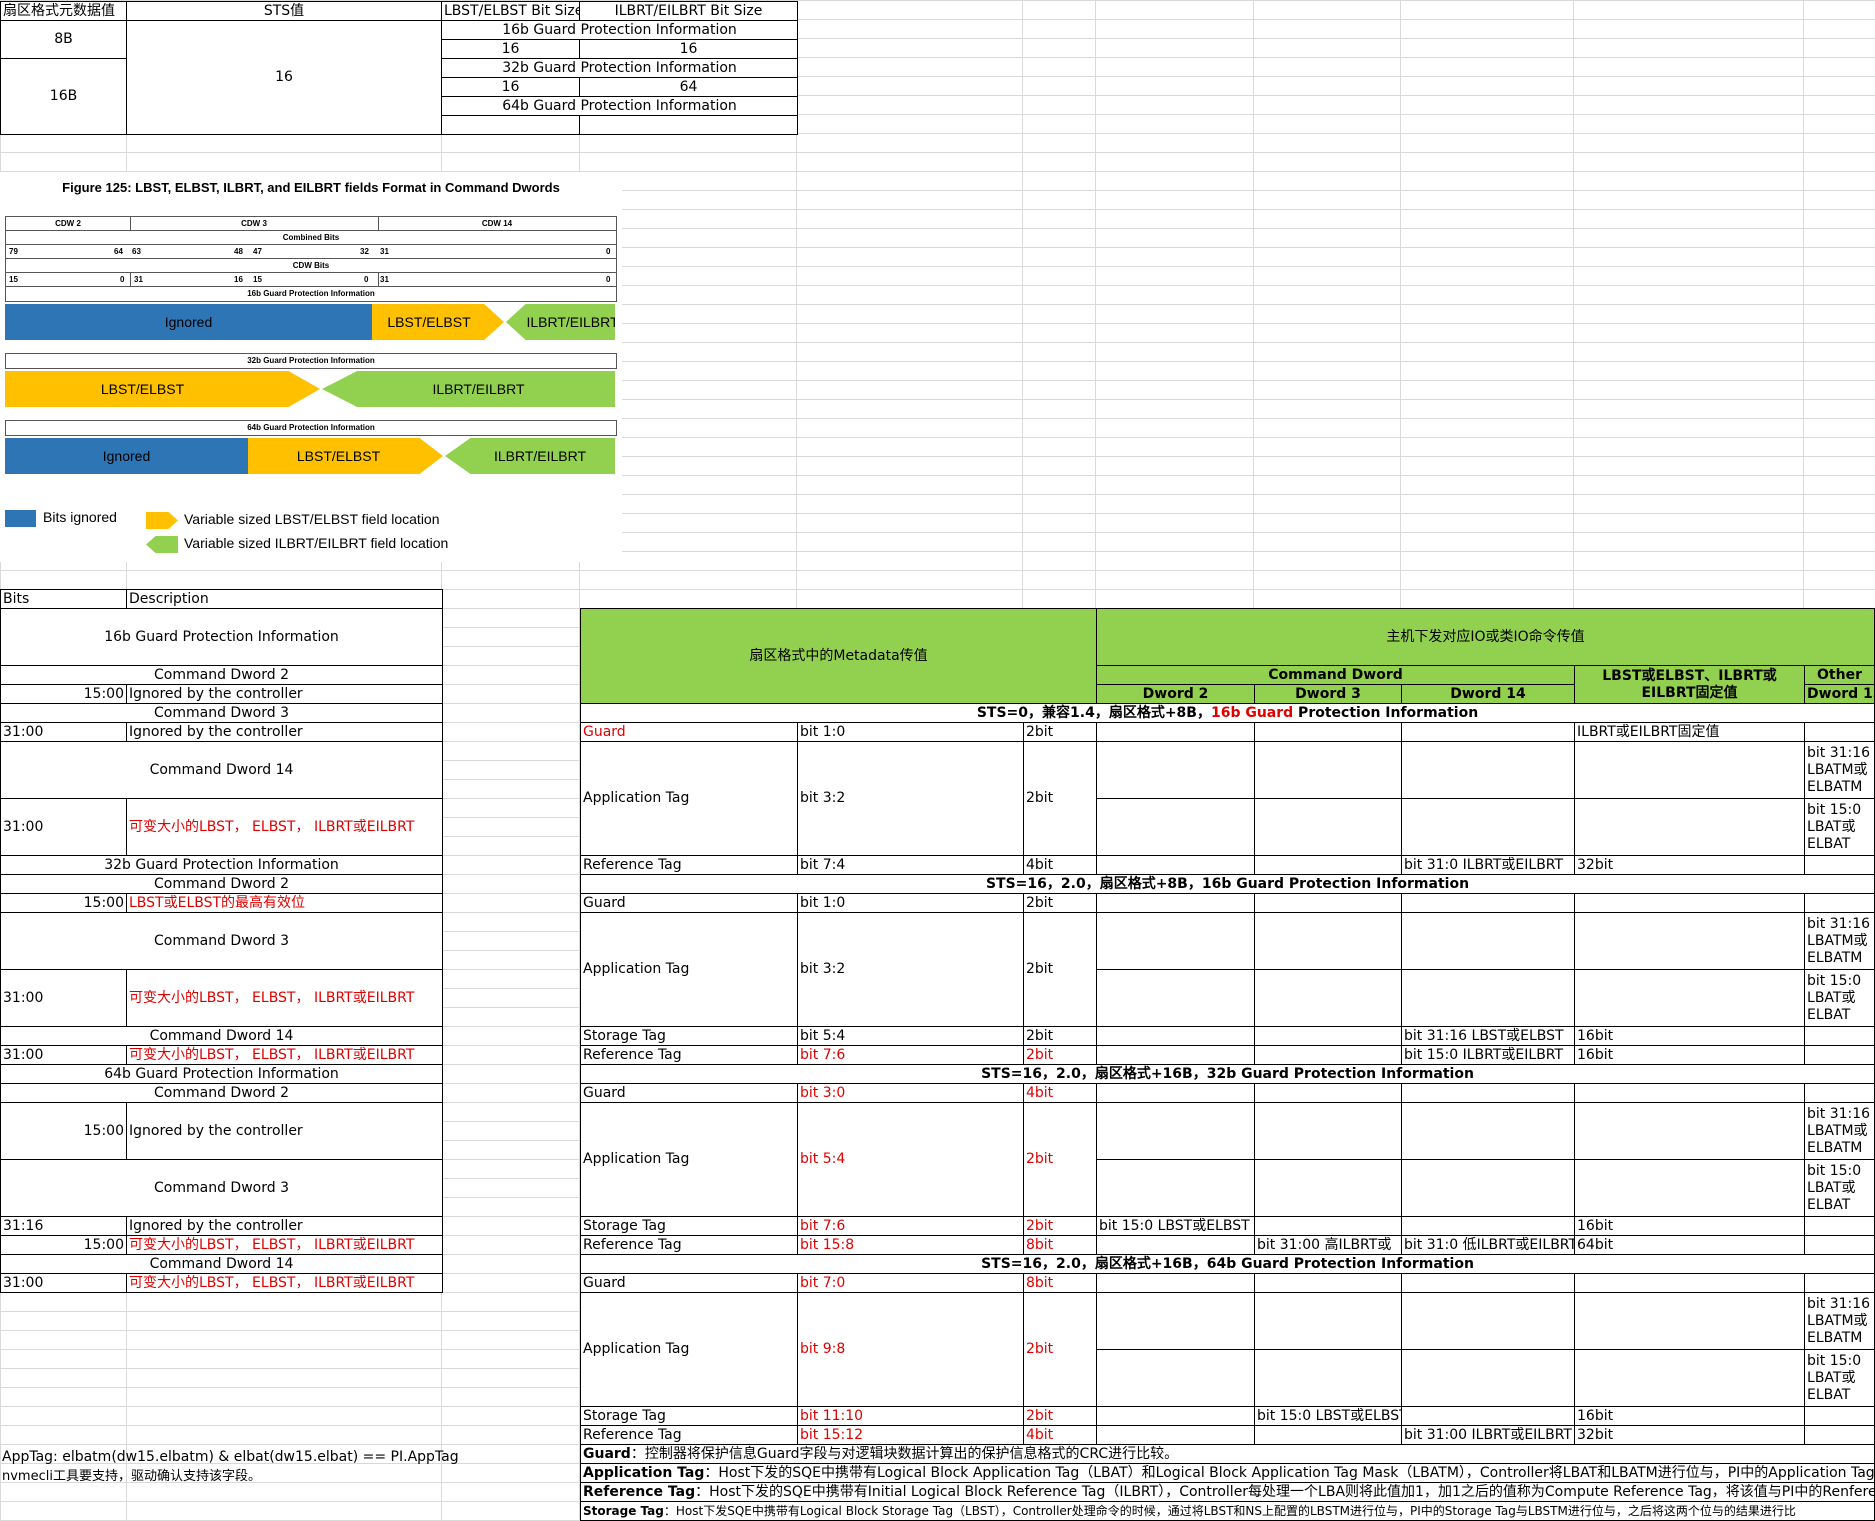  I want to click on dword15-header: Dword 15, so click(1839, 694).